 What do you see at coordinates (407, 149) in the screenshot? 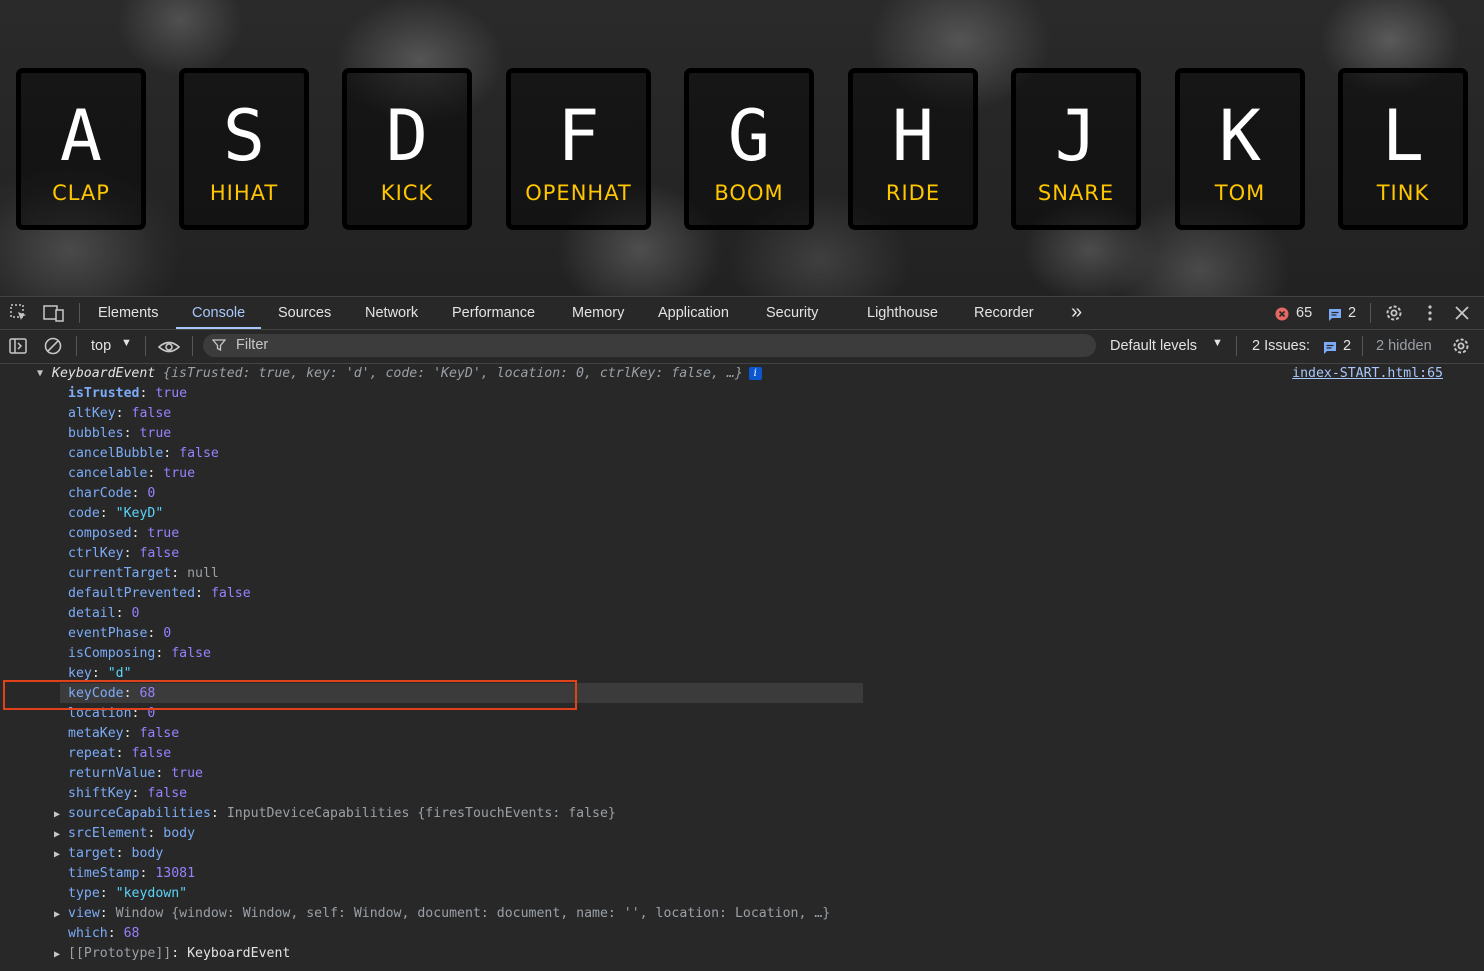
I see `key-d: D KICK` at bounding box center [407, 149].